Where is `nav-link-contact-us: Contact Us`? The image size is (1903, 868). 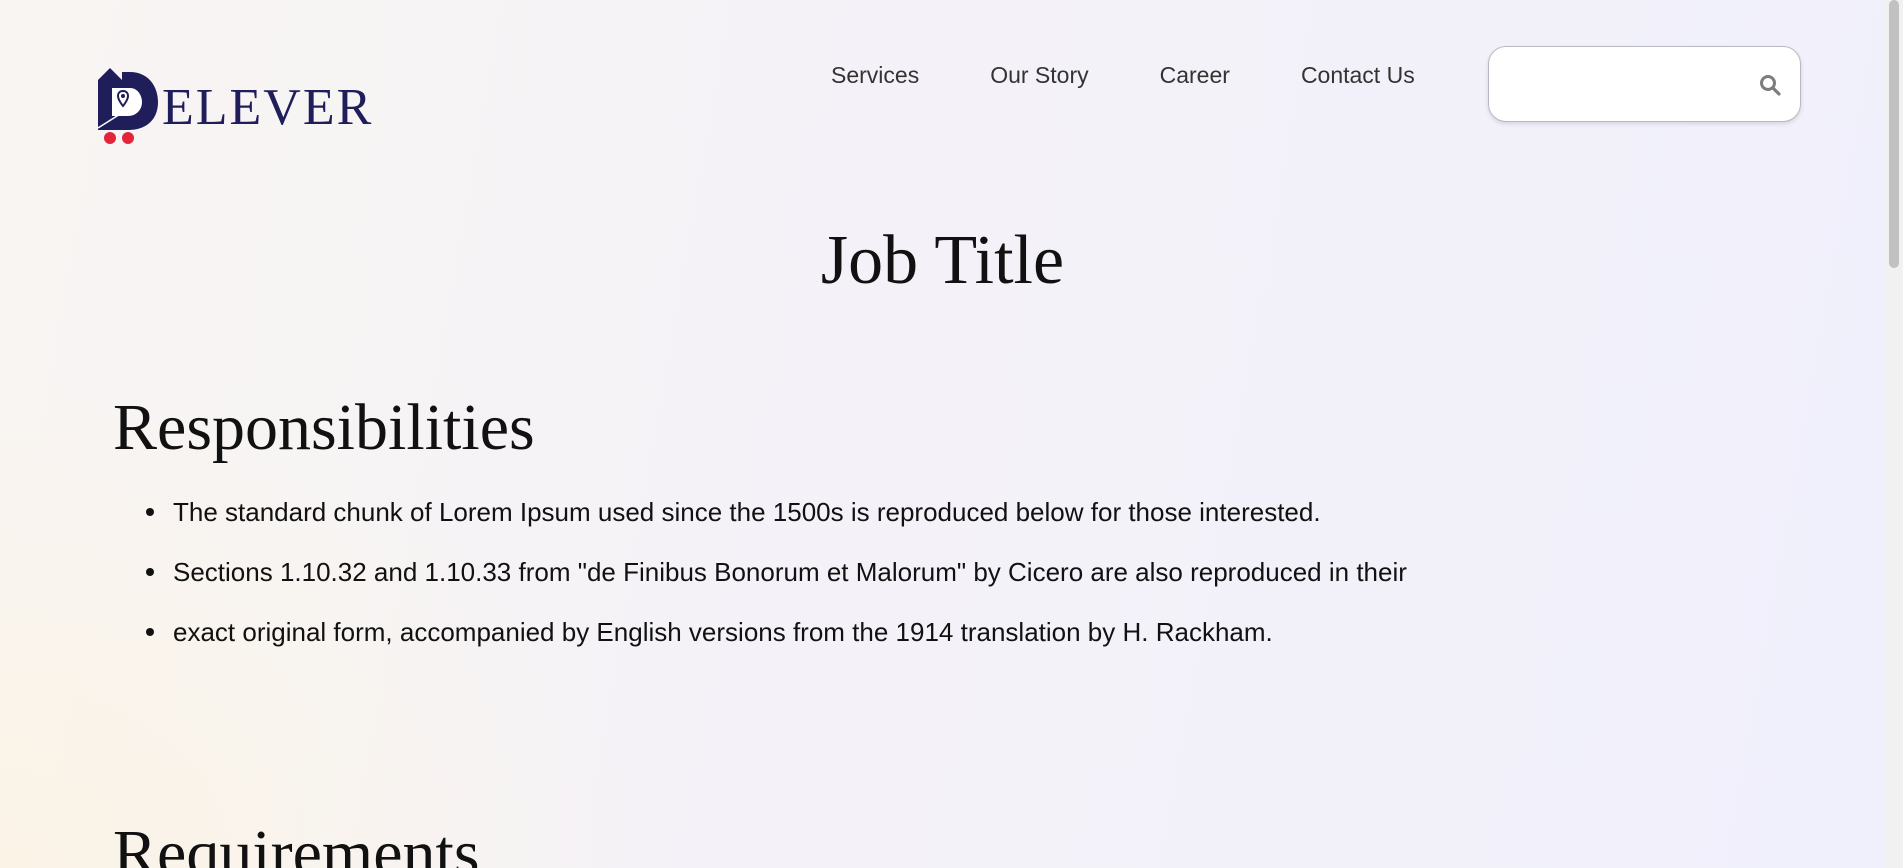
nav-link-contact-us: Contact Us is located at coordinates (1358, 75).